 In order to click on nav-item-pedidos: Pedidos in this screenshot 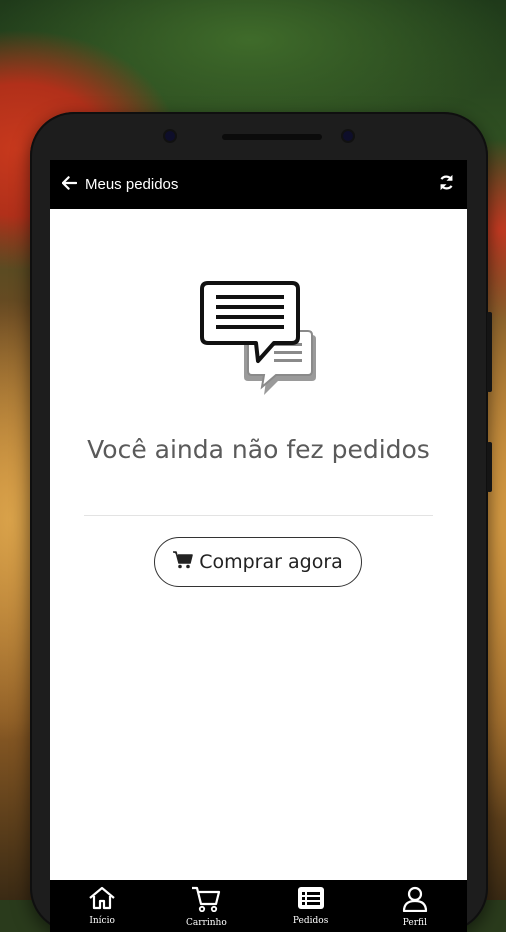, I will do `click(311, 903)`.